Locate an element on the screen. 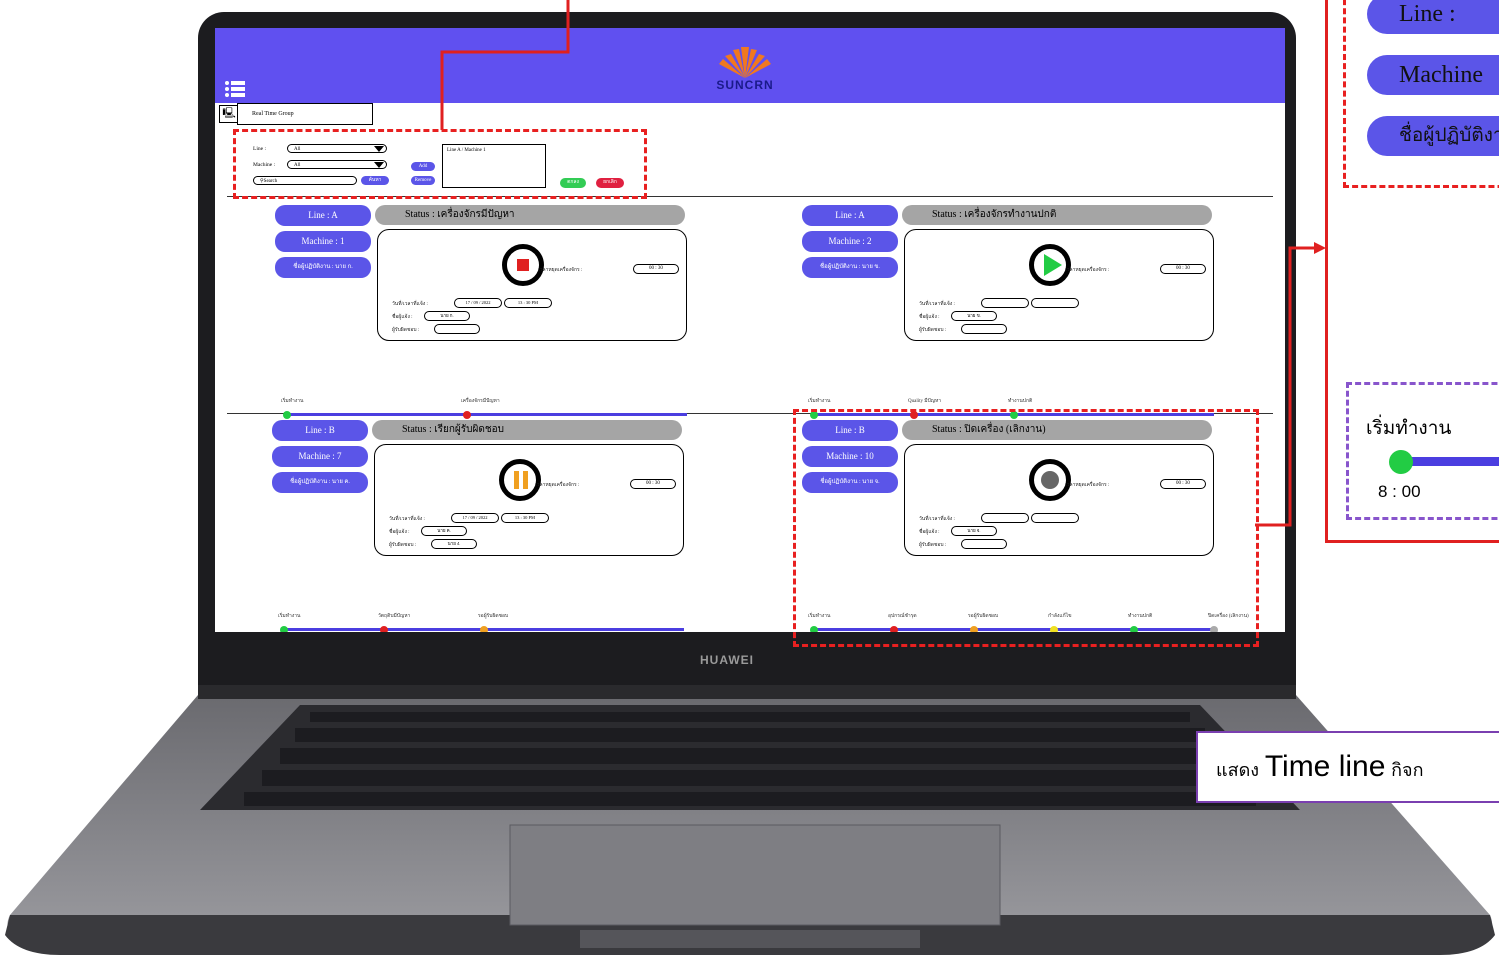 This screenshot has width=1499, height=959. filter-highlight is located at coordinates (440, 164).